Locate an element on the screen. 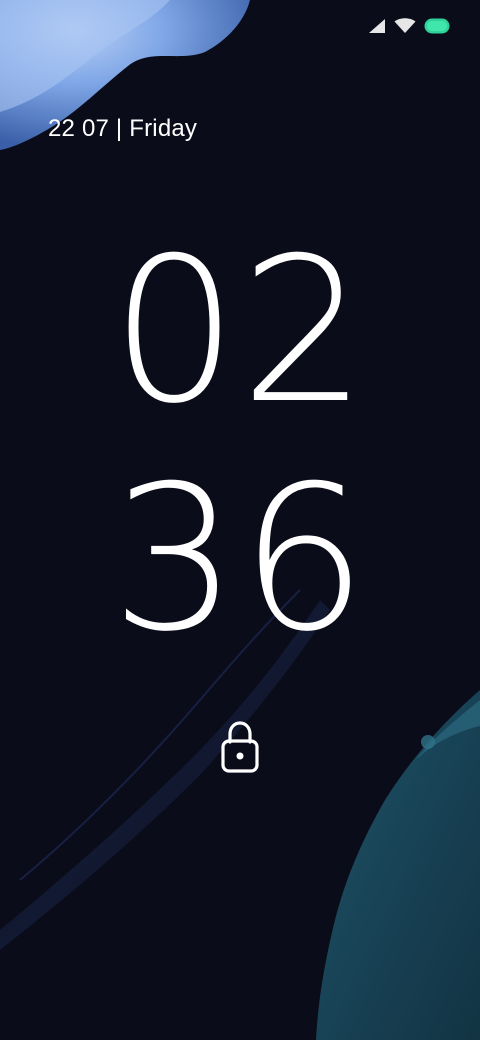 This screenshot has height=1040, width=480. battery-icon is located at coordinates (437, 26).